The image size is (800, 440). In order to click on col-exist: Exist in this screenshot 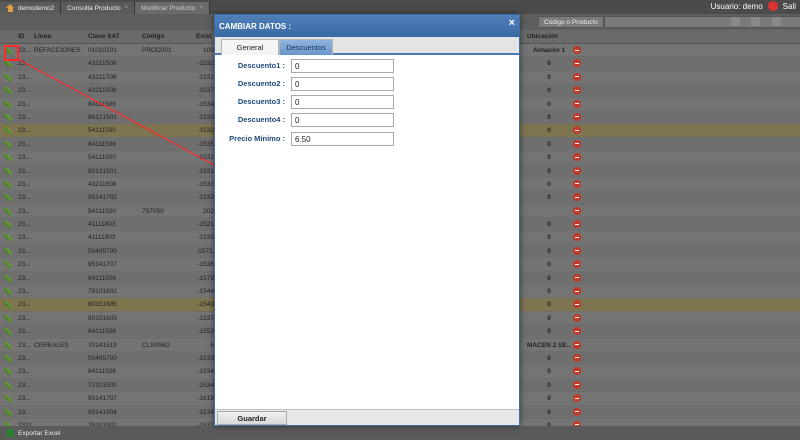, I will do `click(204, 37)`.